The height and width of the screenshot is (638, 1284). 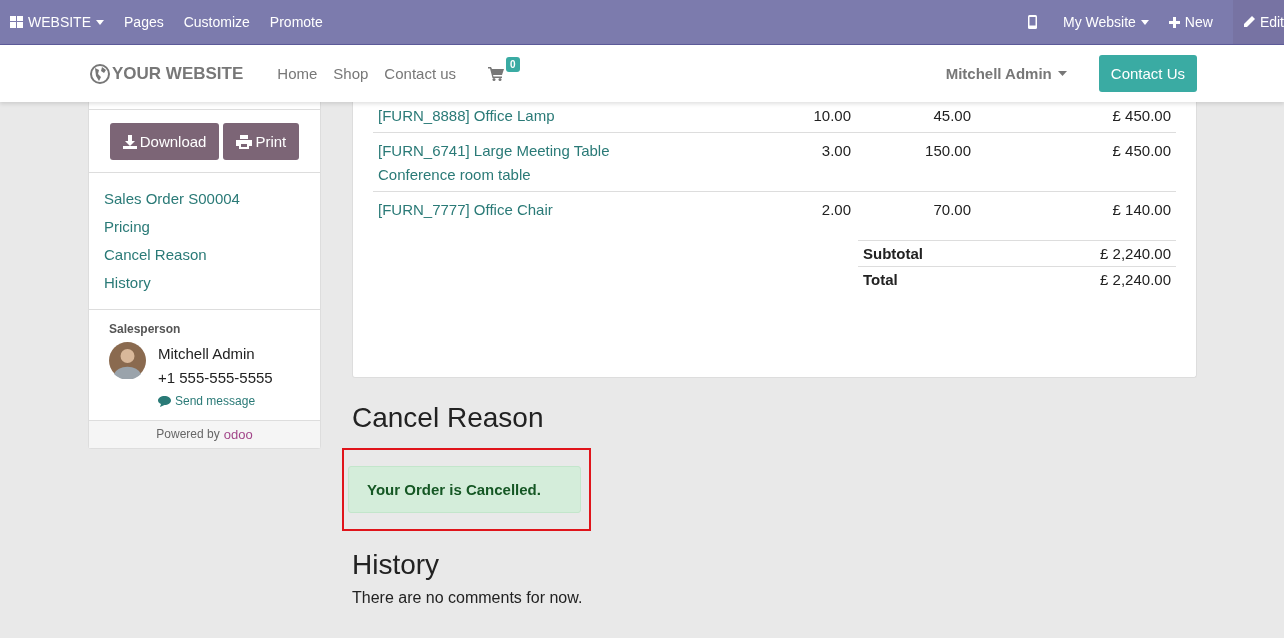 I want to click on printer-icon, so click(x=244, y=141).